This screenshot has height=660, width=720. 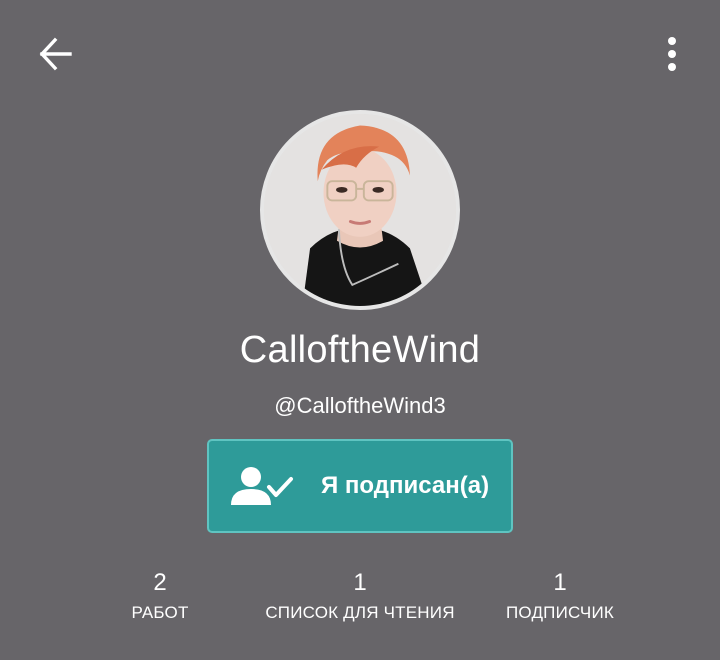 I want to click on stat-reading-lists: 1 СПИСОК ДЛЯ ЧТЕНИЯ, so click(x=360, y=596).